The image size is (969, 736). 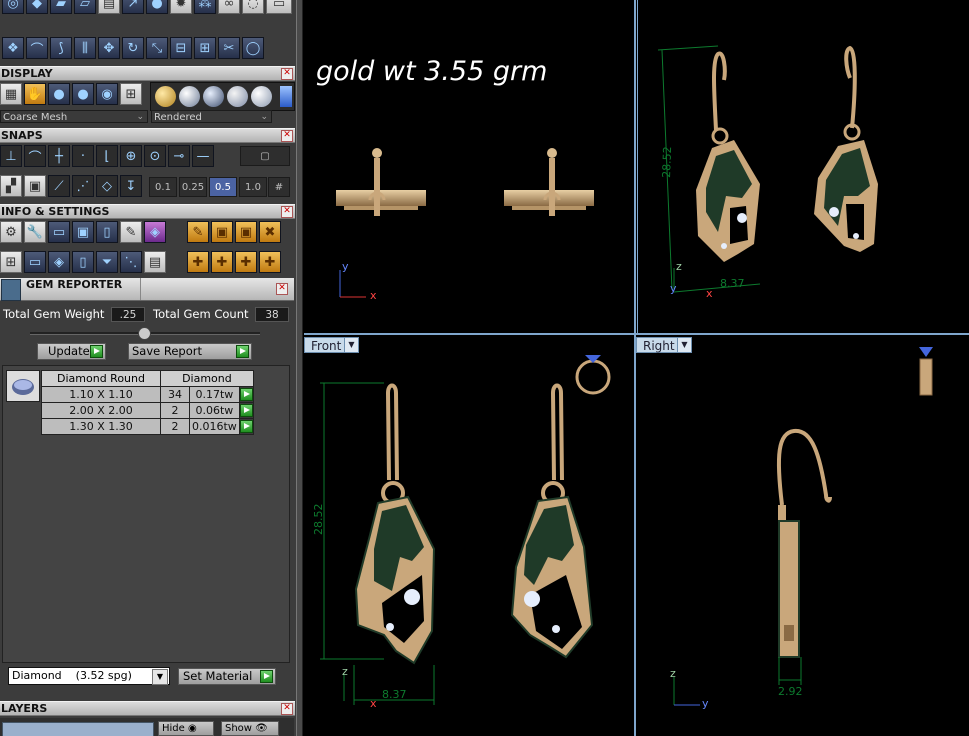 I want to click on mirror-tool-icon: ⫼, so click(x=85, y=48).